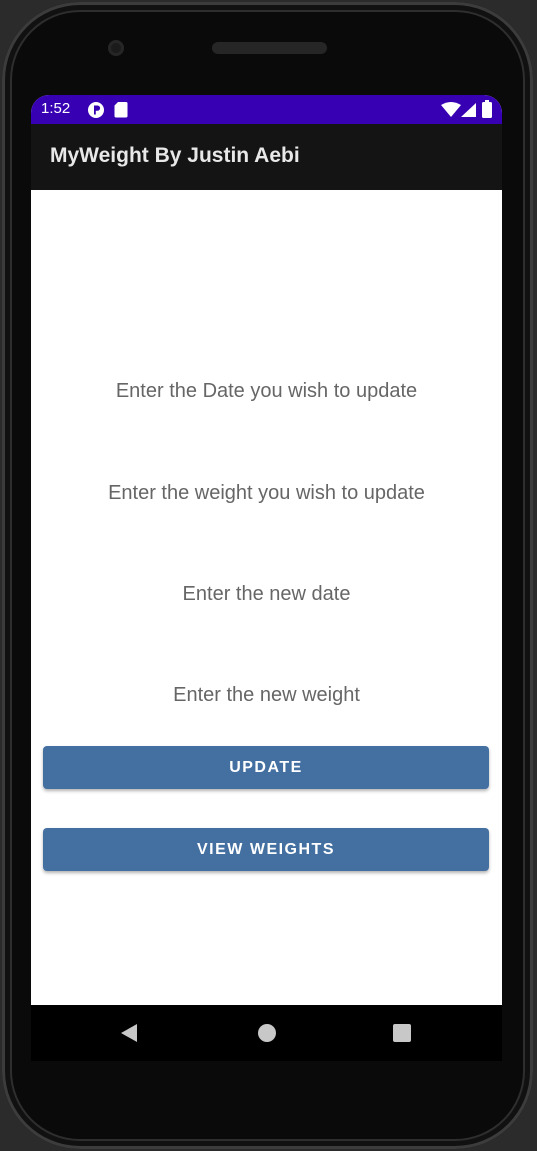 This screenshot has height=1151, width=537. I want to click on navigation-bar, so click(266, 1033).